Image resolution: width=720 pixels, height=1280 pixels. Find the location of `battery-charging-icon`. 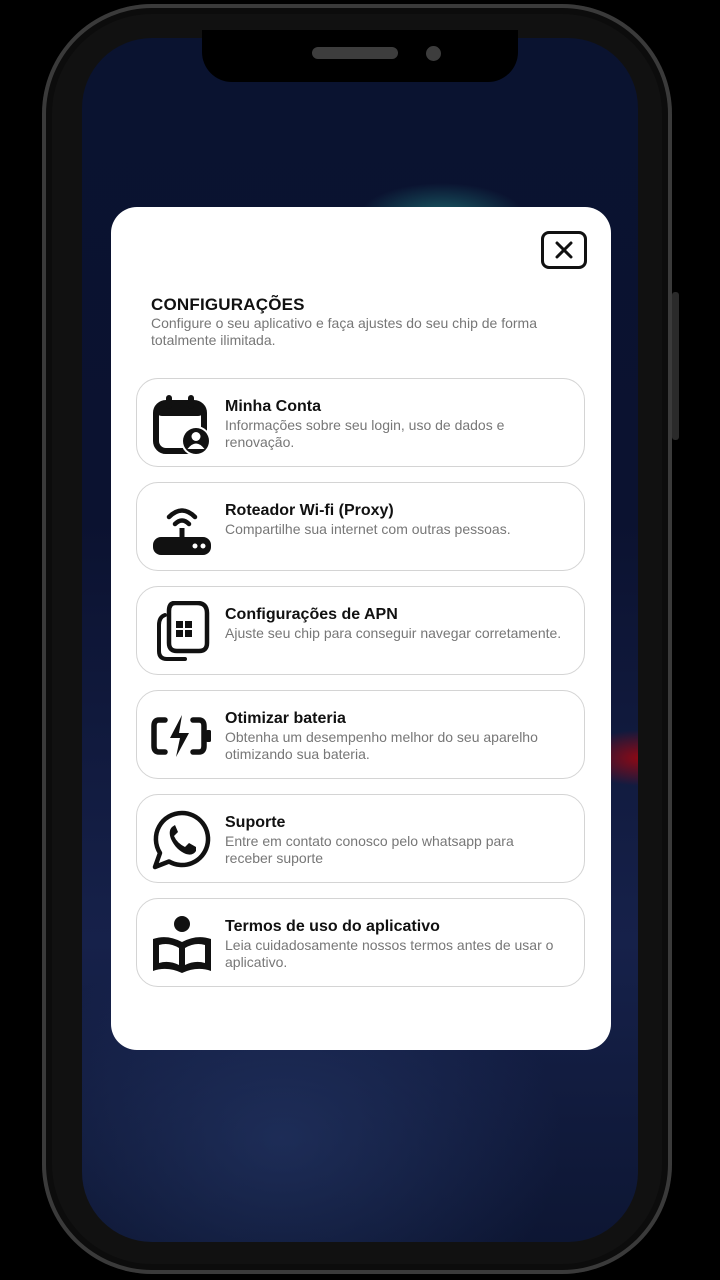

battery-charging-icon is located at coordinates (182, 736).